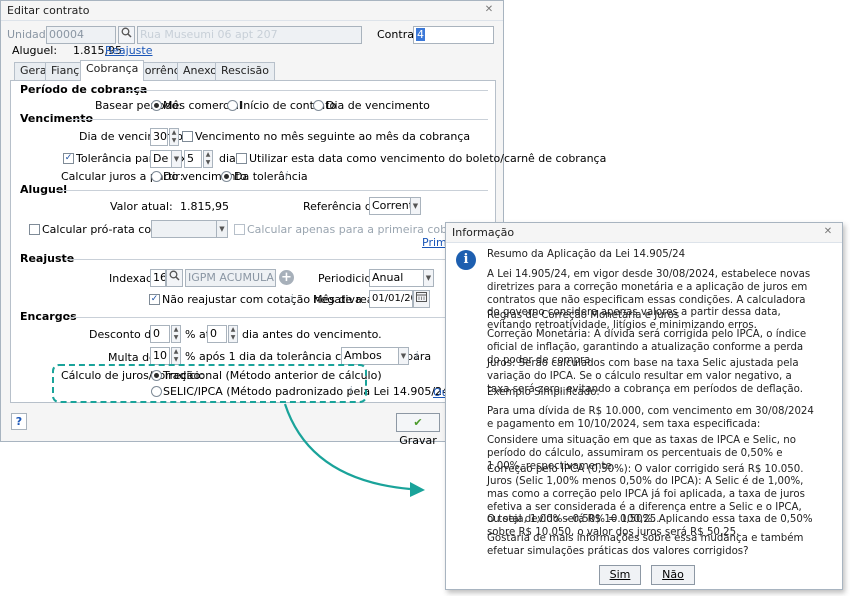 The height and width of the screenshot is (596, 850). What do you see at coordinates (160, 356) in the screenshot?
I see `multa-input: 10` at bounding box center [160, 356].